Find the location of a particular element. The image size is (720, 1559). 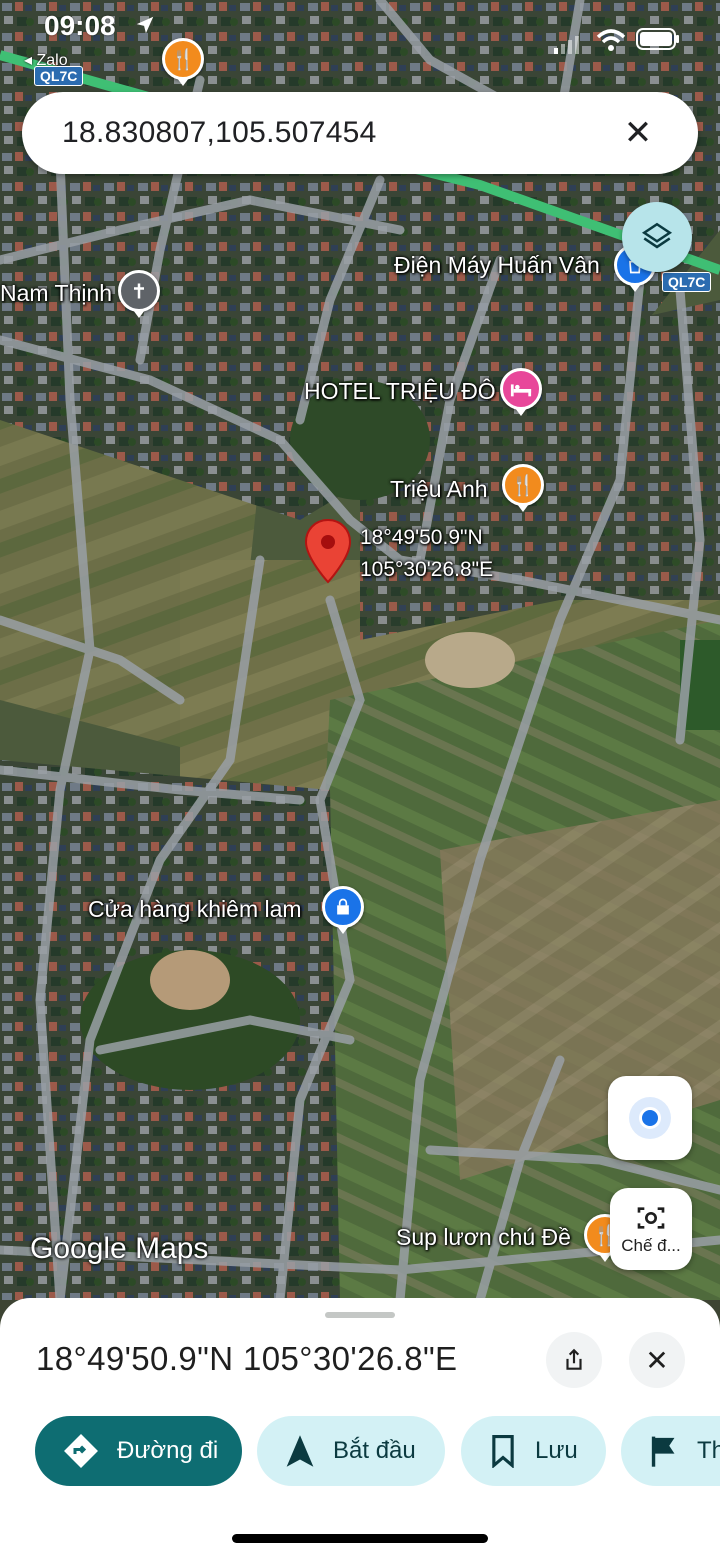

camera-lens-icon is located at coordinates (651, 1218).